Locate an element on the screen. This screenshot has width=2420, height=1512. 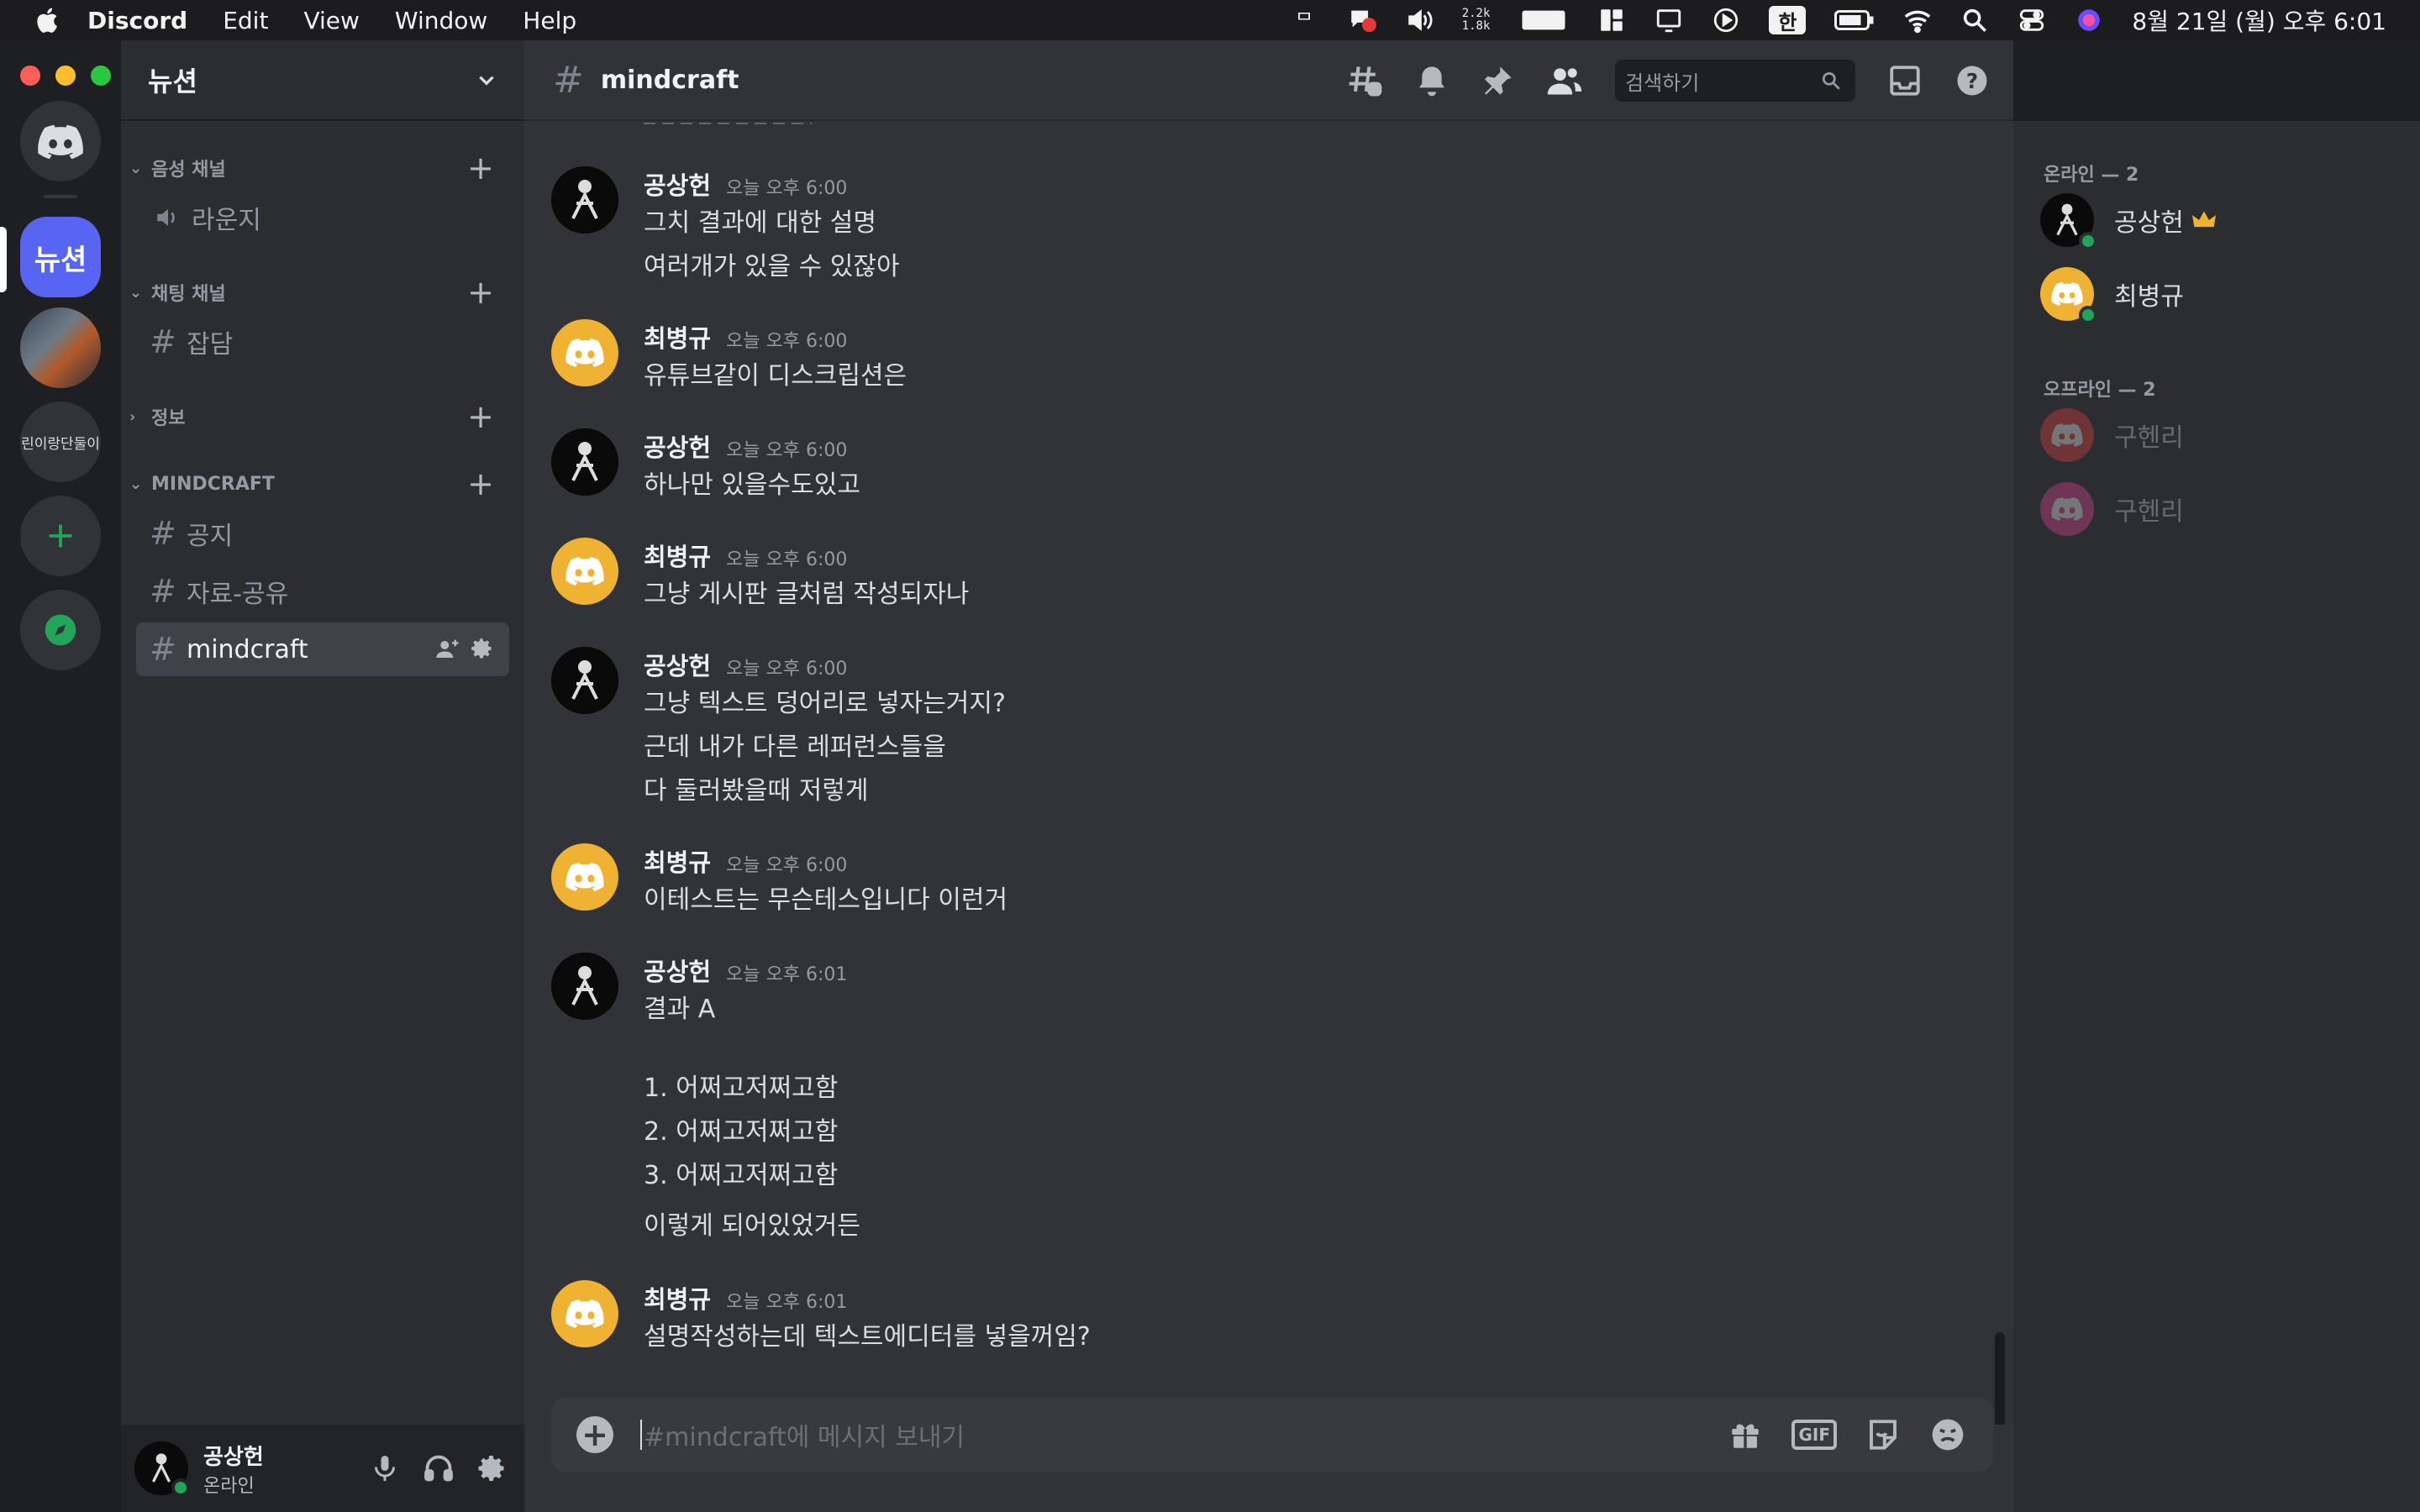
attach-plus-icon: + is located at coordinates (594, 1434).